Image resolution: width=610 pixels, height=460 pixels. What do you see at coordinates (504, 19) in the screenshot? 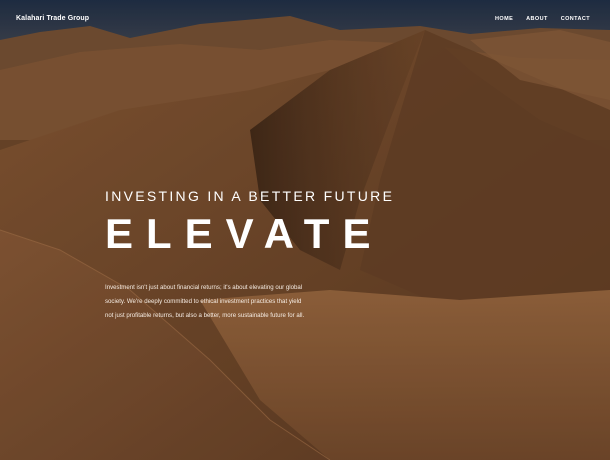
I see `nav-link-home: HOME` at bounding box center [504, 19].